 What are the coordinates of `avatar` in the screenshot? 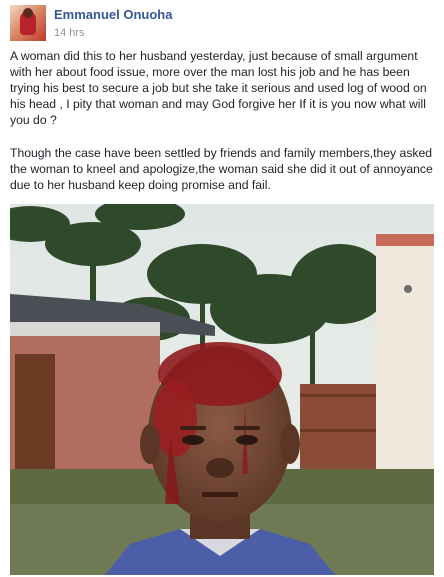 It's located at (28, 23).